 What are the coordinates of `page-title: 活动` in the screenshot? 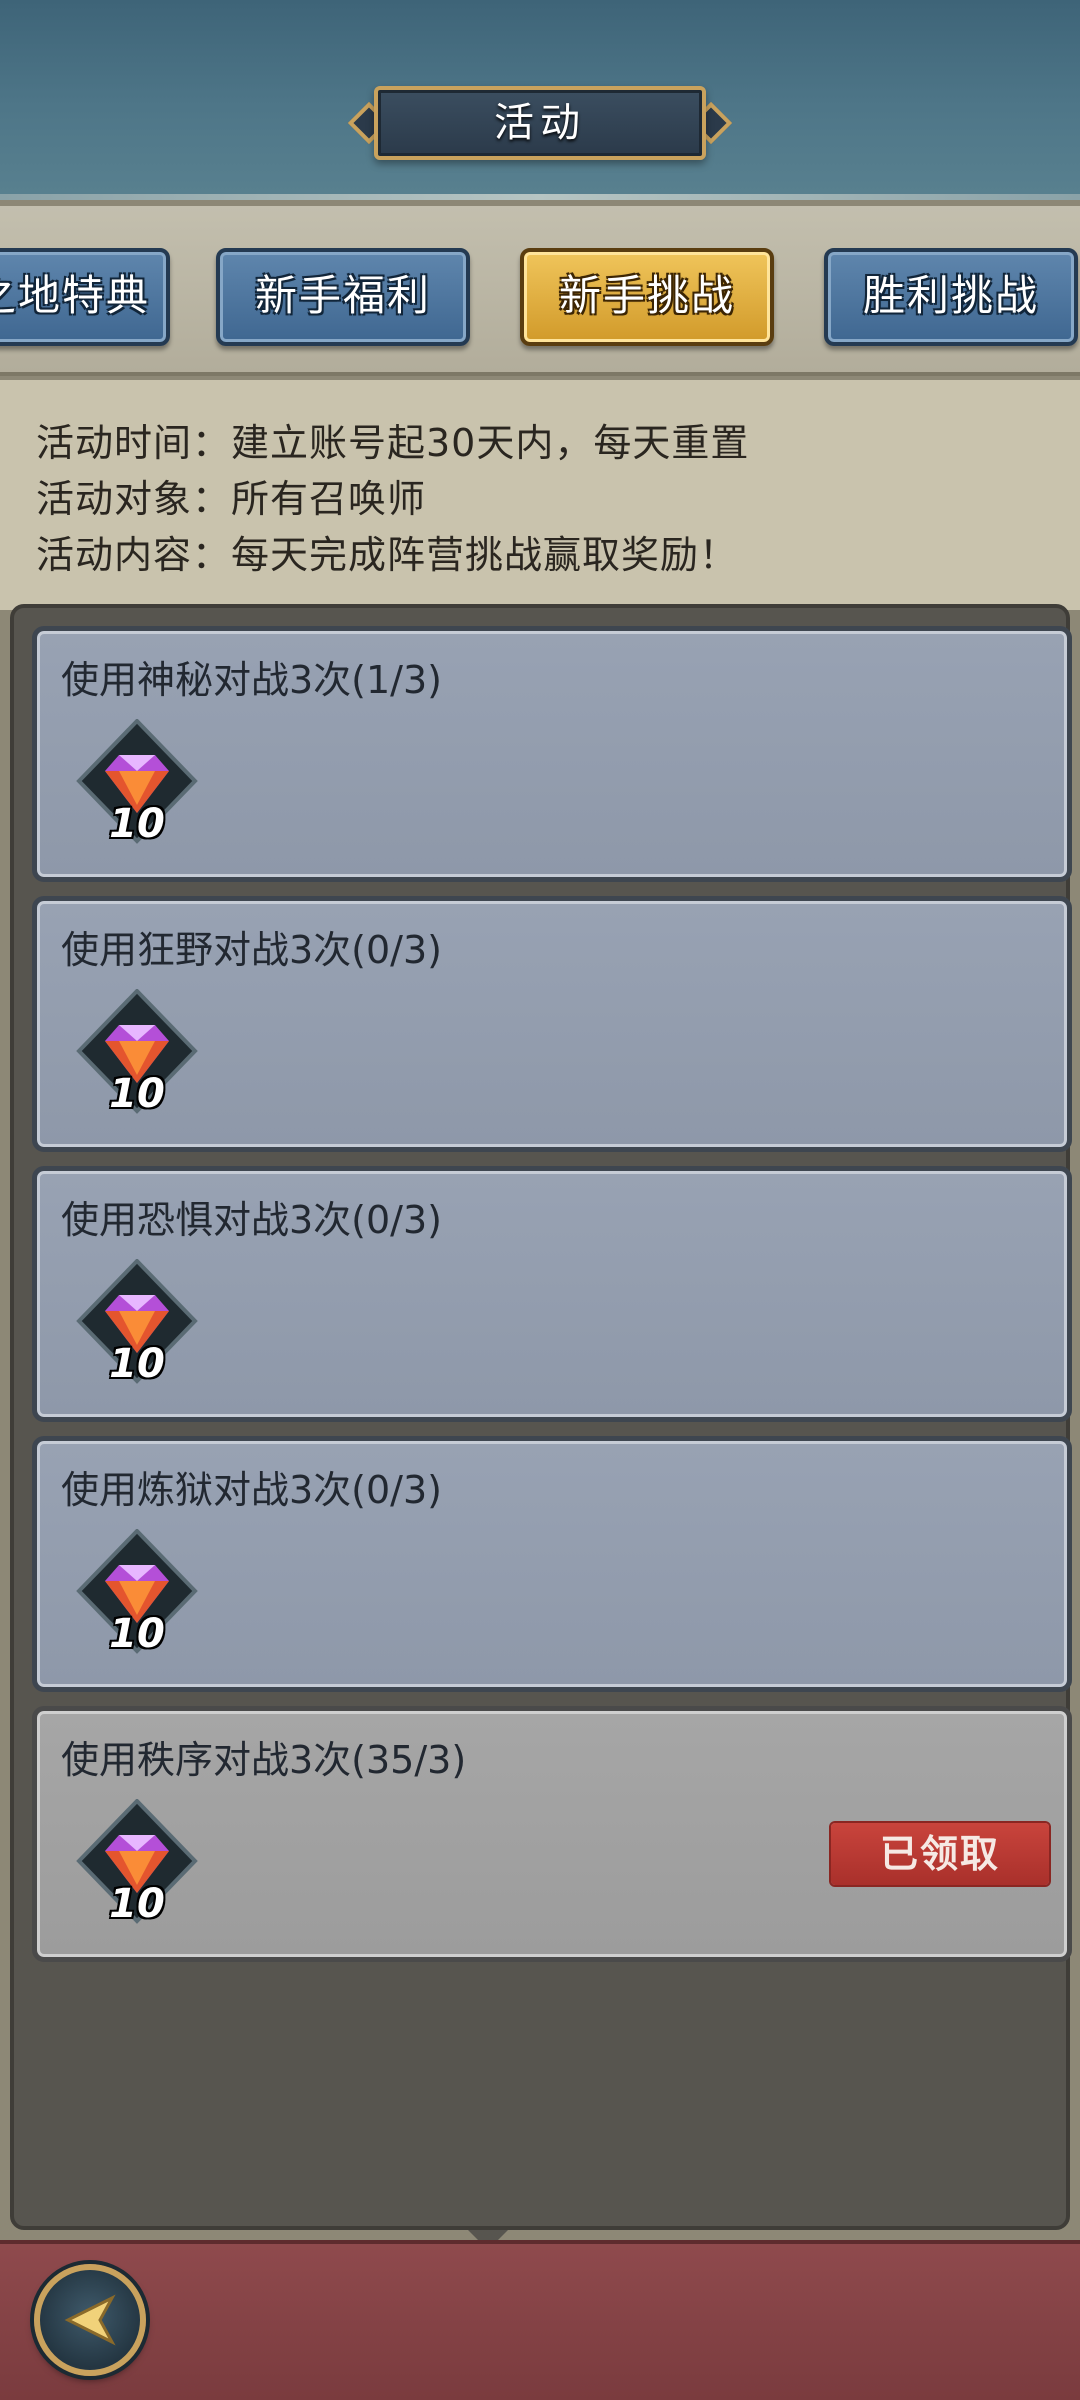 It's located at (540, 123).